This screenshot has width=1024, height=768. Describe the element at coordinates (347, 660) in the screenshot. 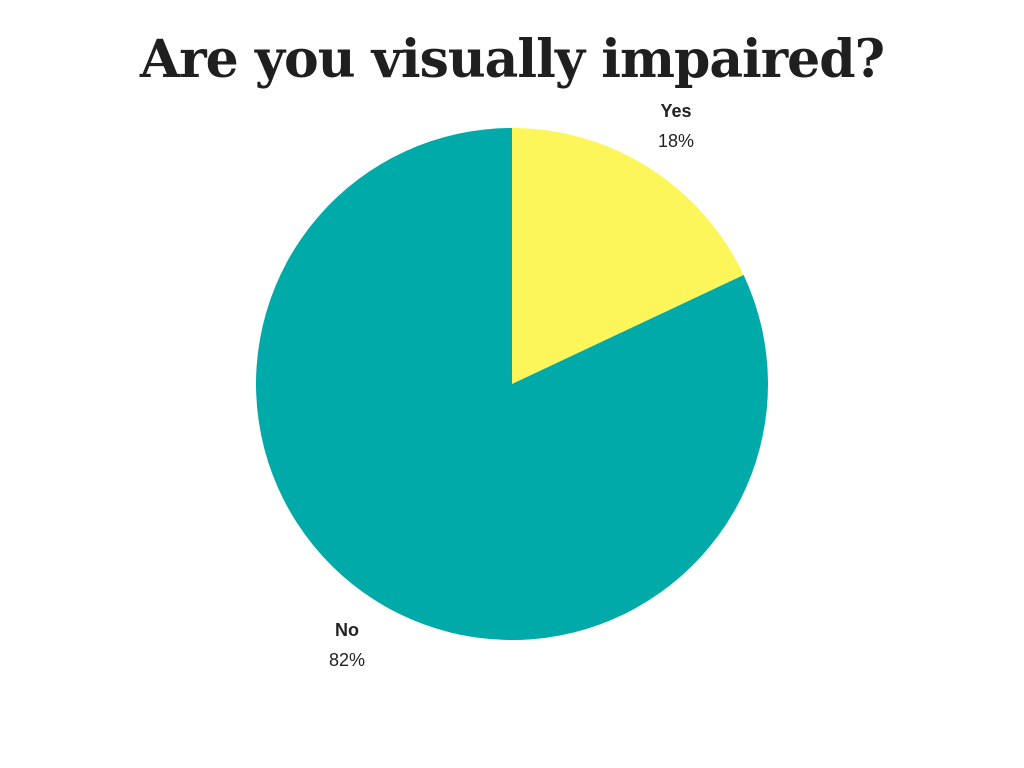

I see `slice-value-no: 82%` at that location.